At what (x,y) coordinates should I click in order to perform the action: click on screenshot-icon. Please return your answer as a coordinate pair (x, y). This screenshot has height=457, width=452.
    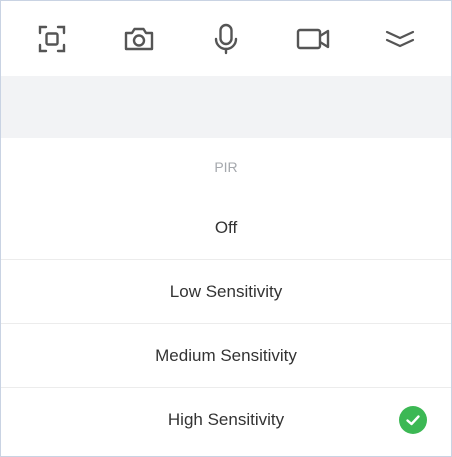
    Looking at the image, I should click on (52, 38).